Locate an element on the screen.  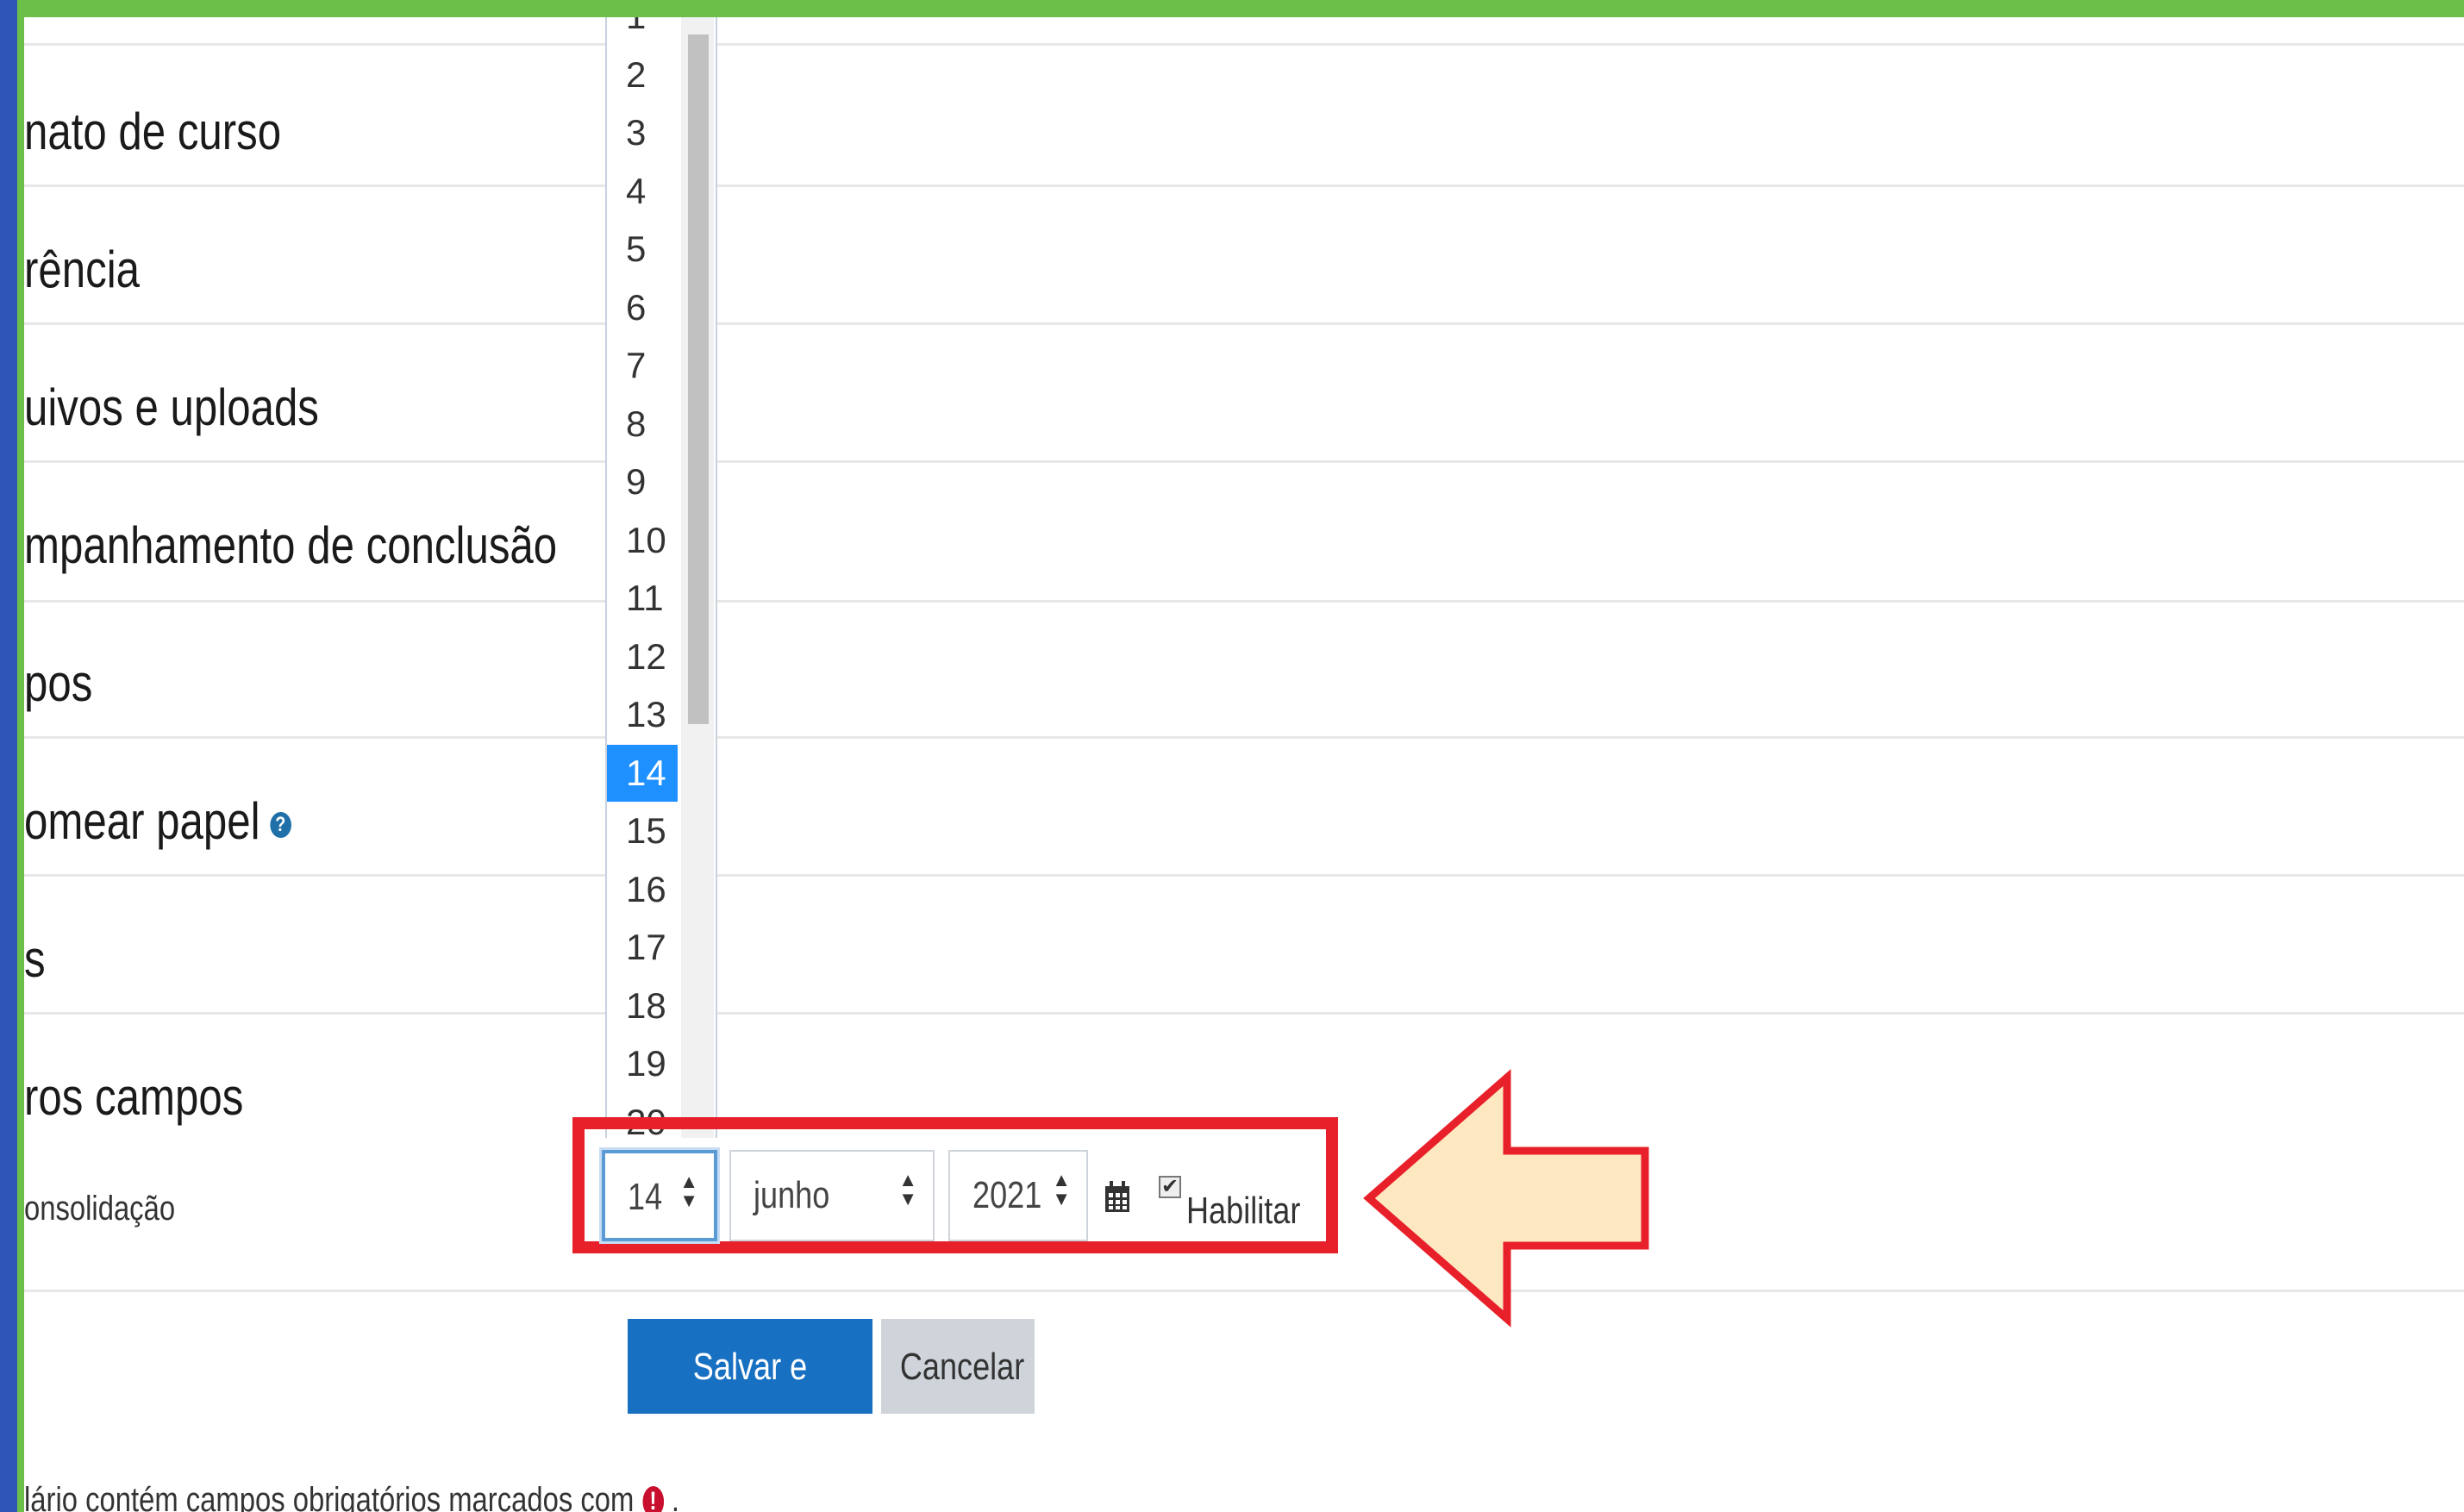
month-select-value: junho is located at coordinates (792, 1195).